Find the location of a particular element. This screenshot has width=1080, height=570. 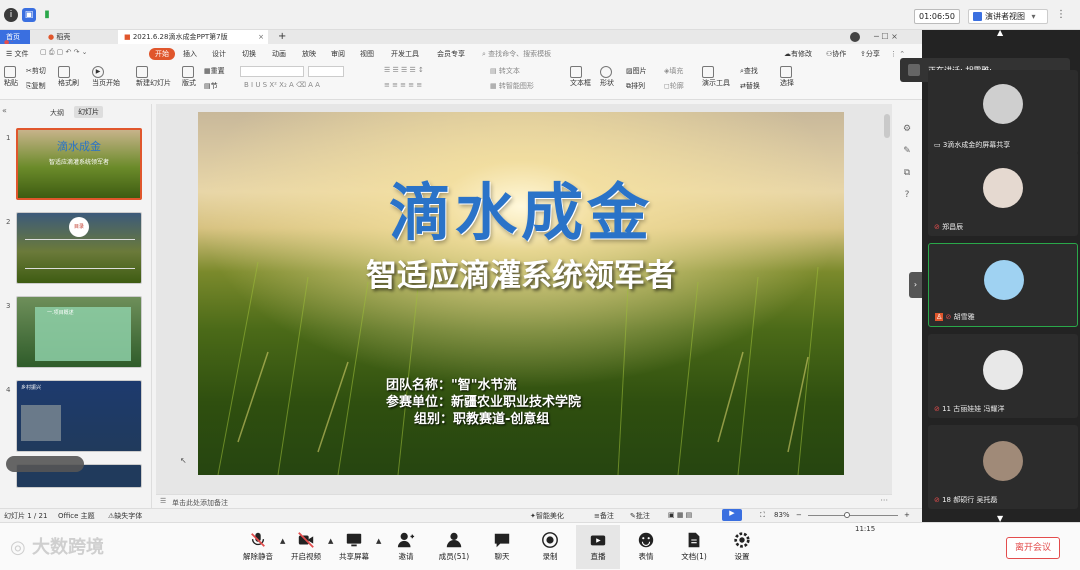

copy-button: ⎘复制 is located at coordinates (36, 86).